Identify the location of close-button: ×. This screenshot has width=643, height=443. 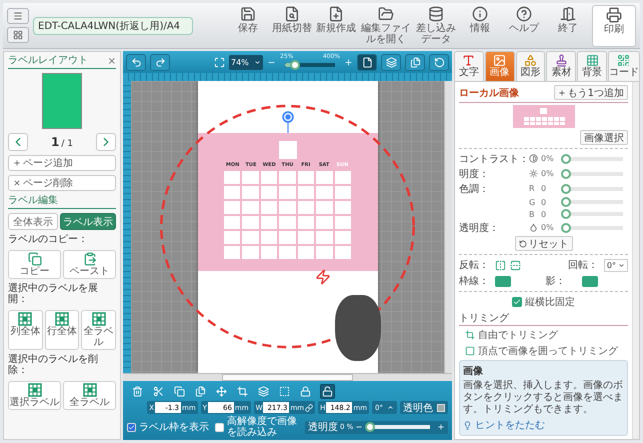
(112, 61).